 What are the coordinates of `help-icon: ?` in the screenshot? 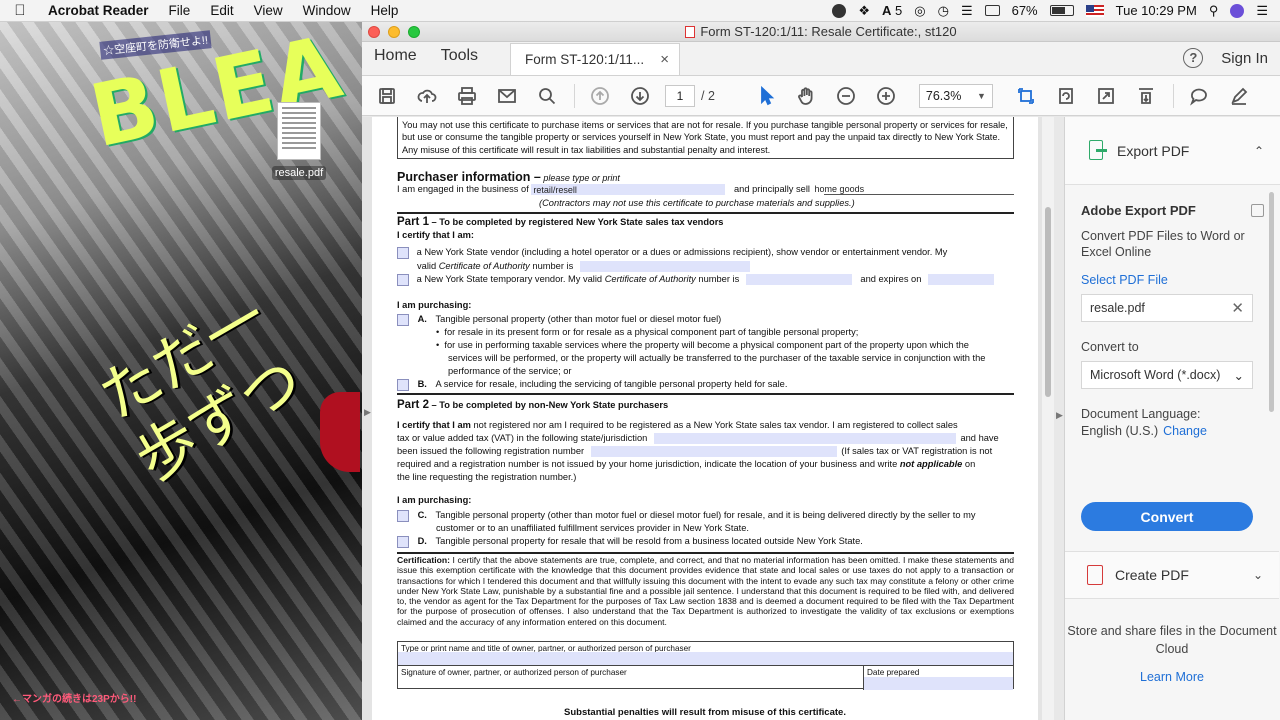 It's located at (1193, 58).